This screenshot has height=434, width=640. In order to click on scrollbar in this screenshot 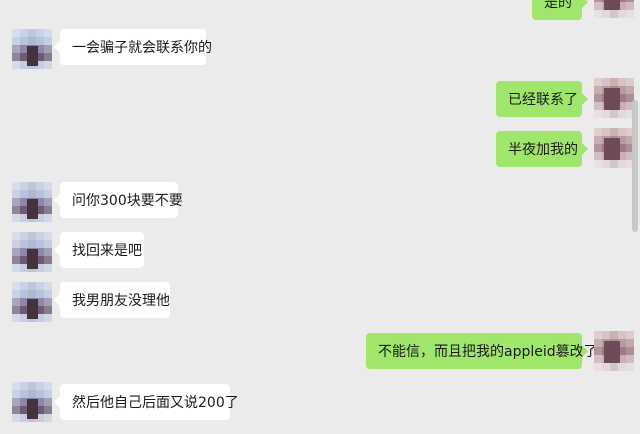, I will do `click(635, 166)`.